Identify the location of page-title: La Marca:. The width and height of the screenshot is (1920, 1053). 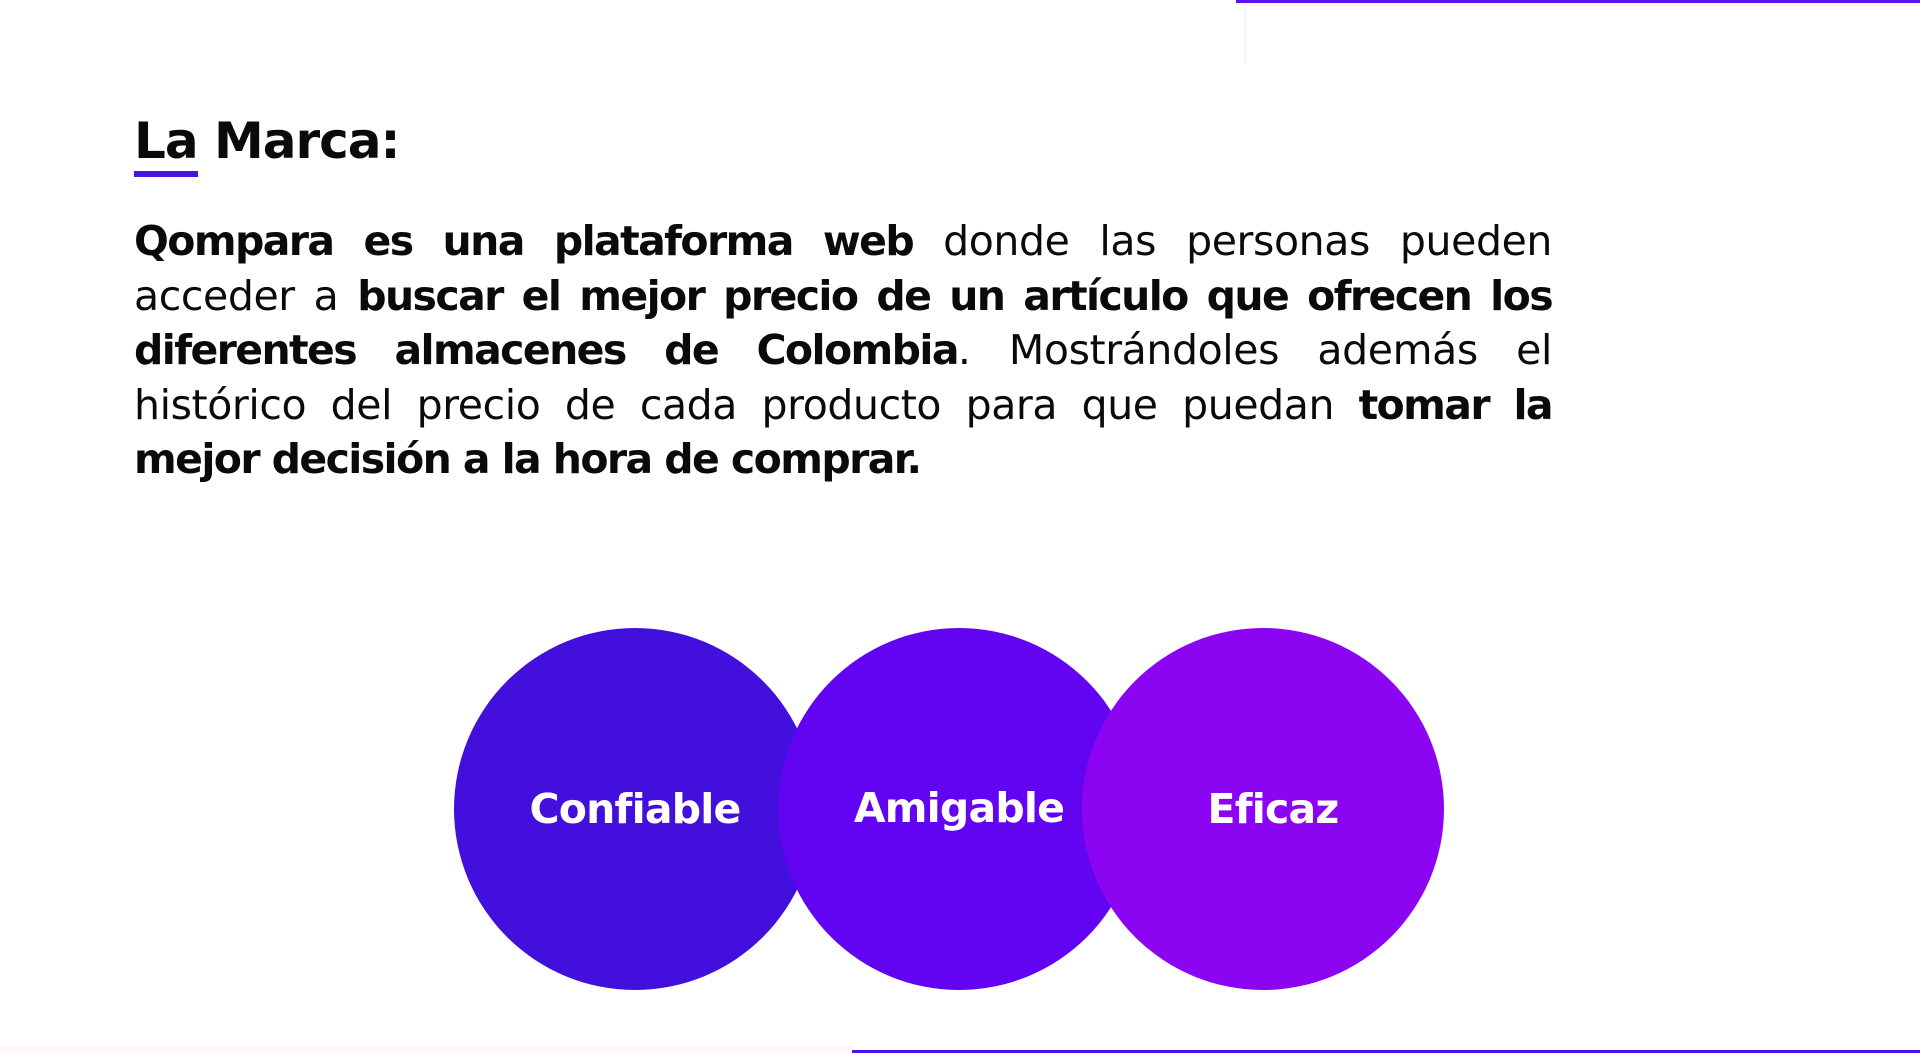
(267, 142).